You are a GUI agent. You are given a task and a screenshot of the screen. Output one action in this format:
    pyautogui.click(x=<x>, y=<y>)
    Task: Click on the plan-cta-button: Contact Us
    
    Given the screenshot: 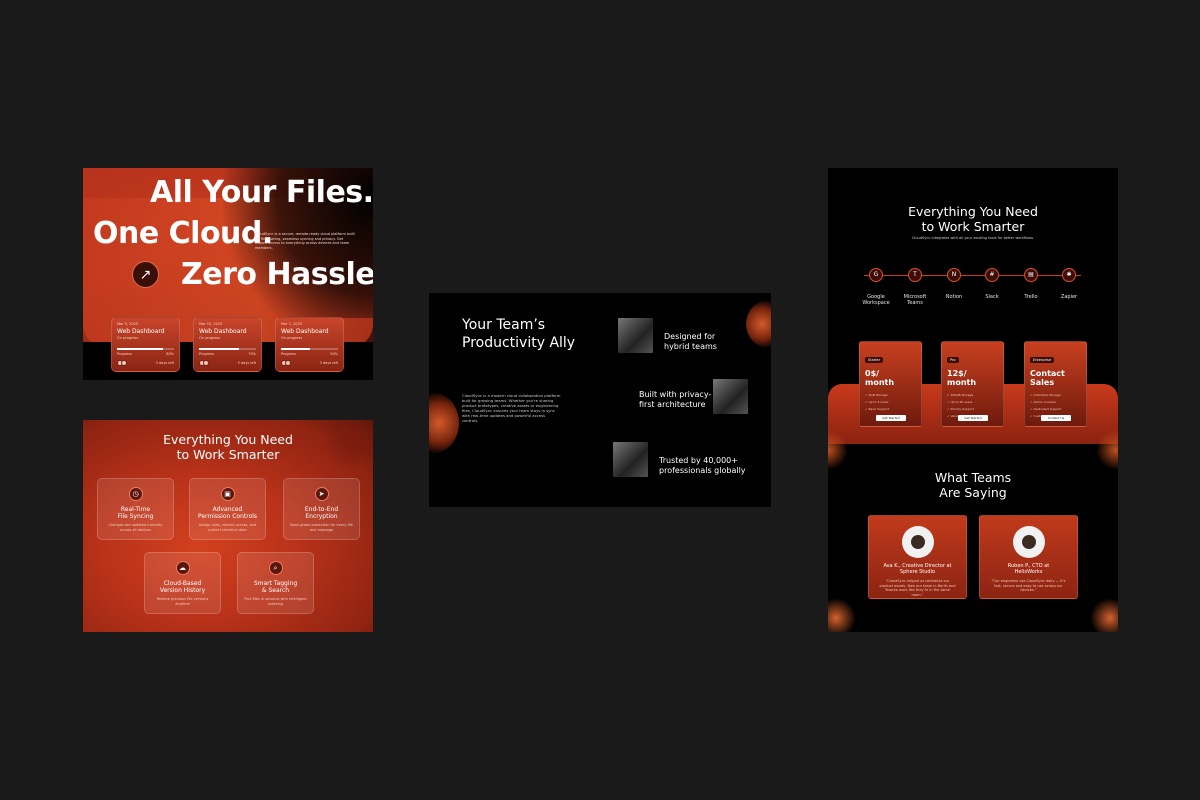 What is the action you would take?
    pyautogui.click(x=1056, y=418)
    